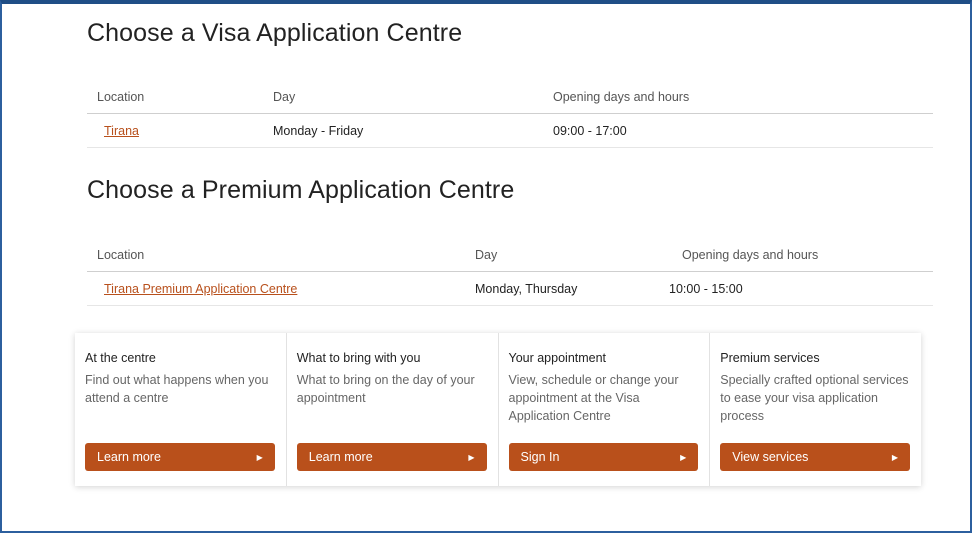 This screenshot has width=972, height=533. I want to click on card-title: What to bring with you, so click(358, 358).